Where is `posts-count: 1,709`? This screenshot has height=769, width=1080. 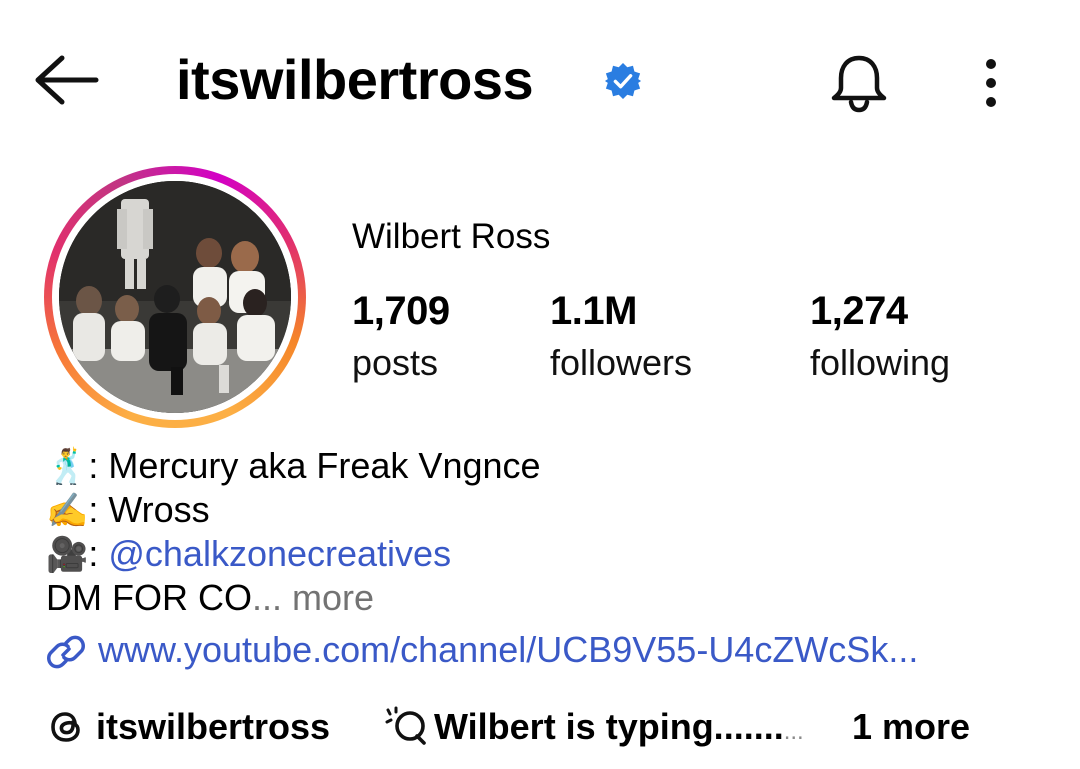 posts-count: 1,709 is located at coordinates (401, 311).